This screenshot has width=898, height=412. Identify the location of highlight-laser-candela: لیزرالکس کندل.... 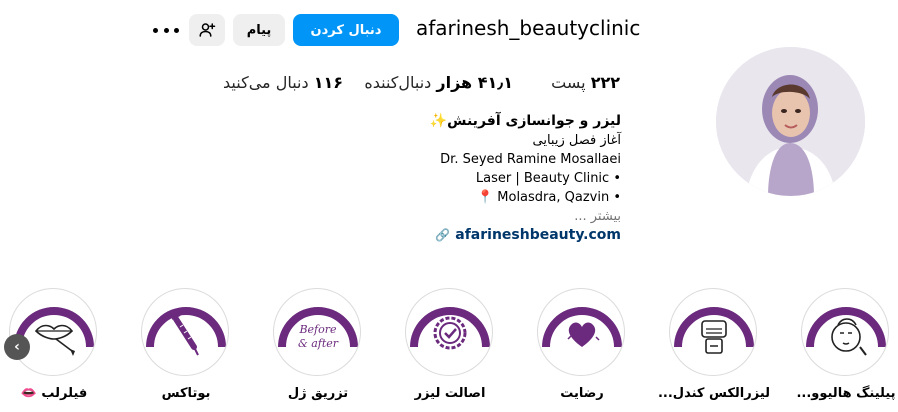
(714, 344).